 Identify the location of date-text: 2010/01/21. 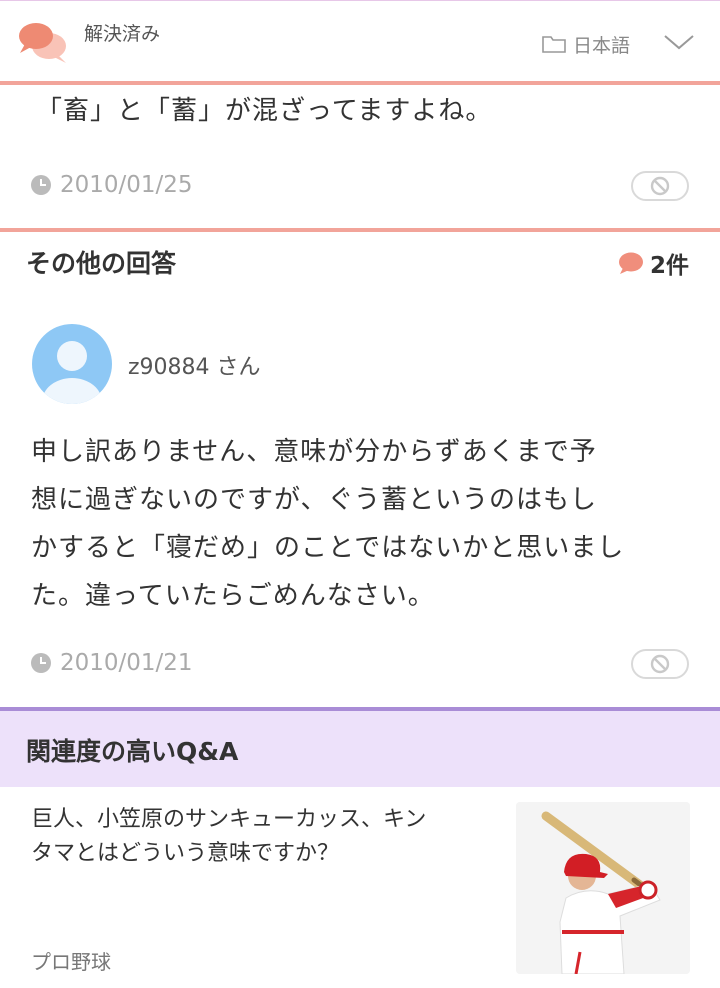
(126, 663).